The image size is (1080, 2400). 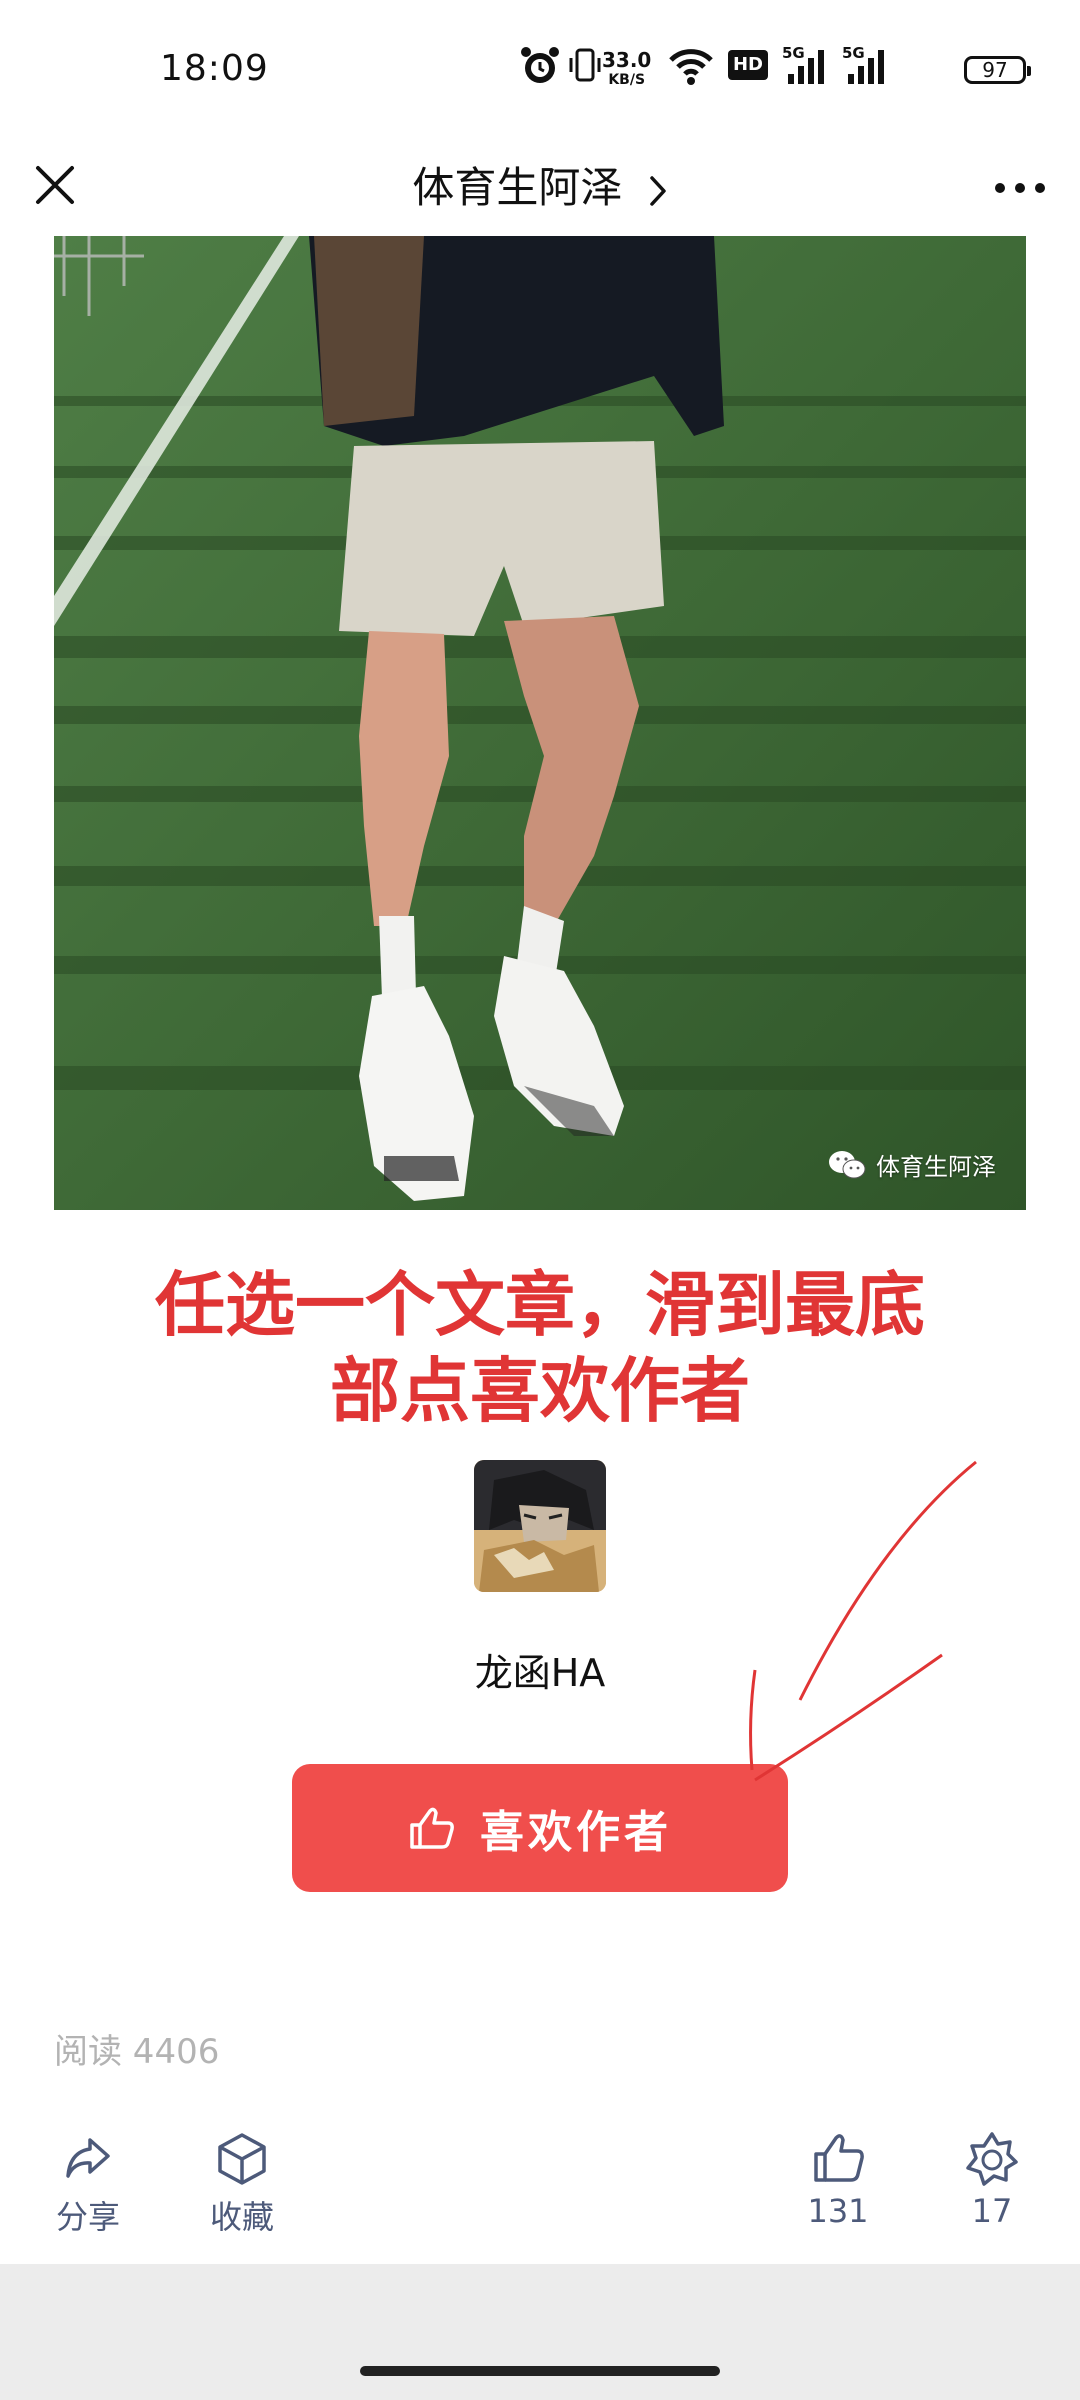 What do you see at coordinates (992, 2159) in the screenshot?
I see `star-icon` at bounding box center [992, 2159].